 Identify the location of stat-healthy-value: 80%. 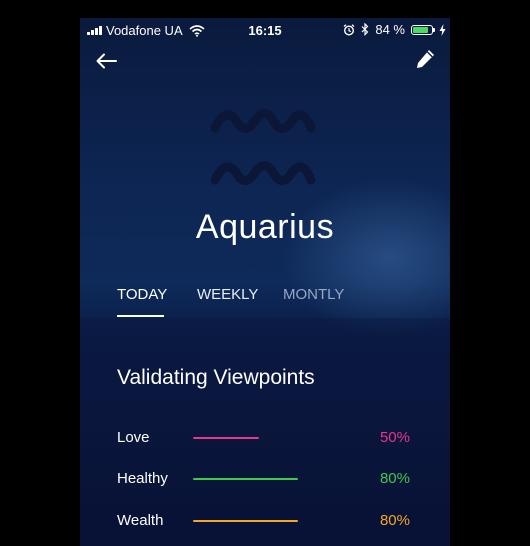
(394, 478).